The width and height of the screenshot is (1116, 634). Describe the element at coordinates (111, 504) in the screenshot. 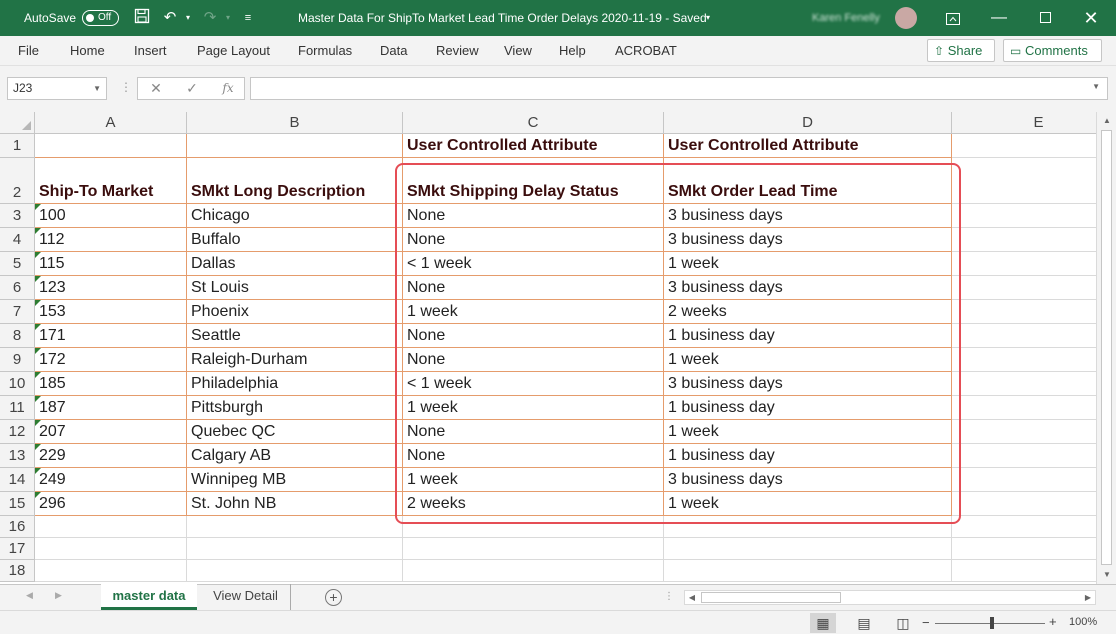

I see `cell-a15: 296` at that location.